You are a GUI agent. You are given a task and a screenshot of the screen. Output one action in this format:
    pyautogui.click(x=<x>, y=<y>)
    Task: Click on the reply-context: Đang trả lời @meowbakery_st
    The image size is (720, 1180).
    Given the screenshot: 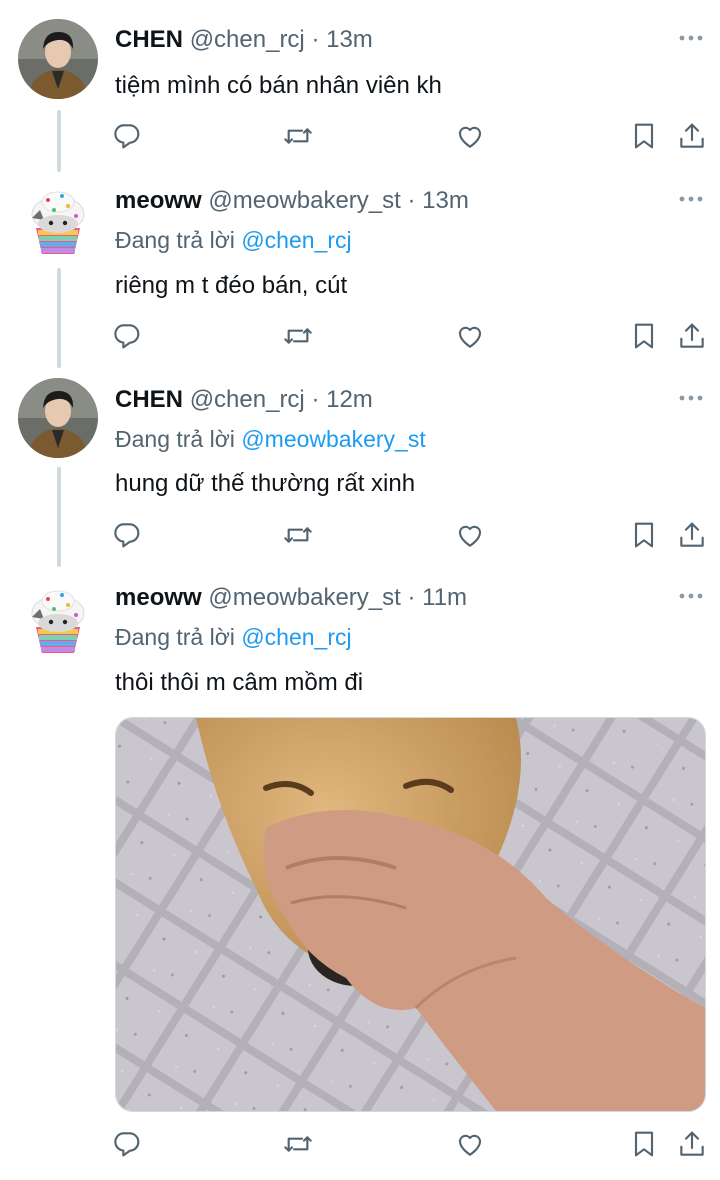 What is the action you would take?
    pyautogui.click(x=270, y=439)
    